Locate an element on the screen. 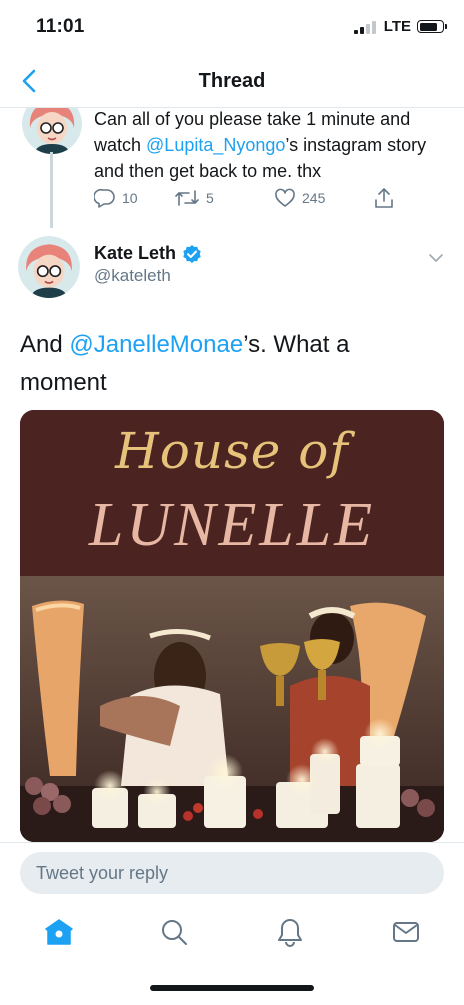  tweet-text: And @JanelleMonae’s. What a moment is located at coordinates (185, 363).